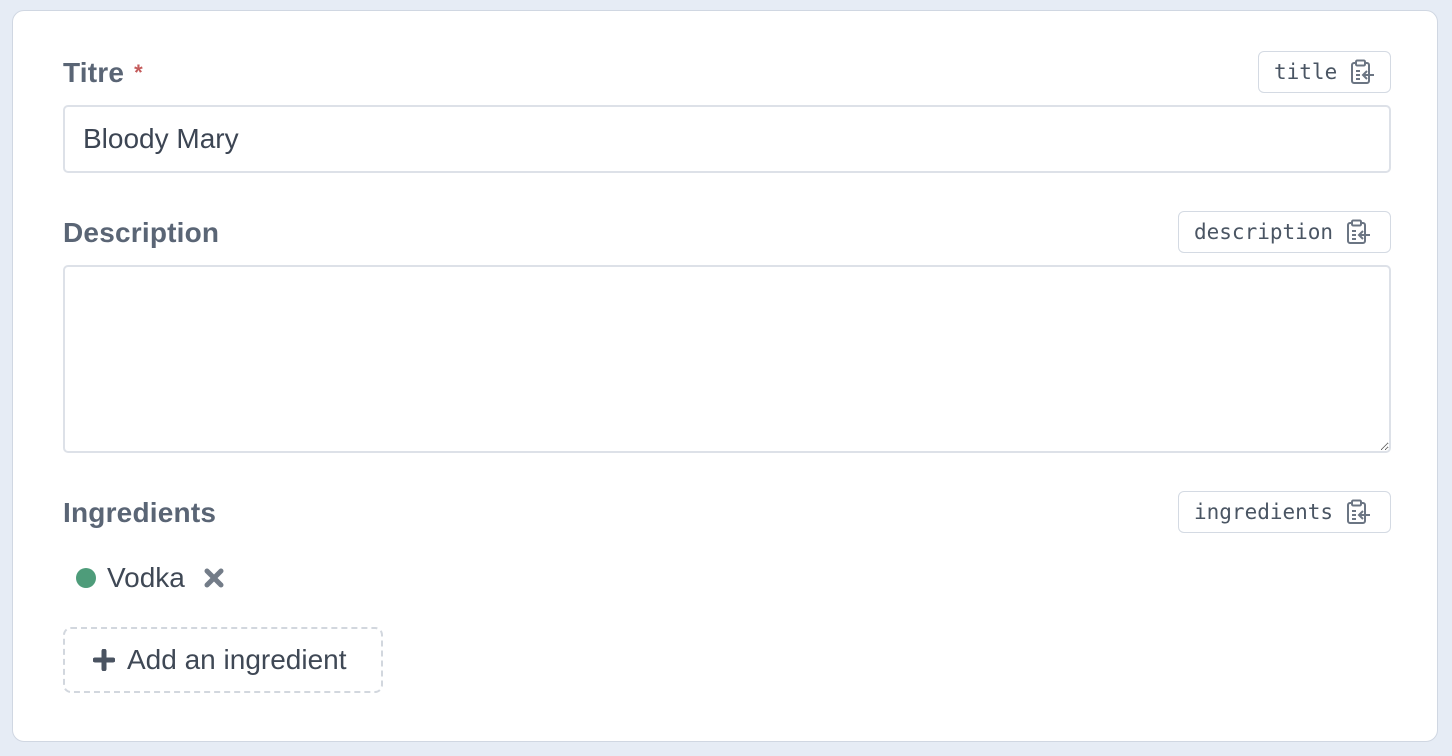 Image resolution: width=1452 pixels, height=756 pixels. I want to click on ingredients-key-chip: ingredients, so click(1284, 512).